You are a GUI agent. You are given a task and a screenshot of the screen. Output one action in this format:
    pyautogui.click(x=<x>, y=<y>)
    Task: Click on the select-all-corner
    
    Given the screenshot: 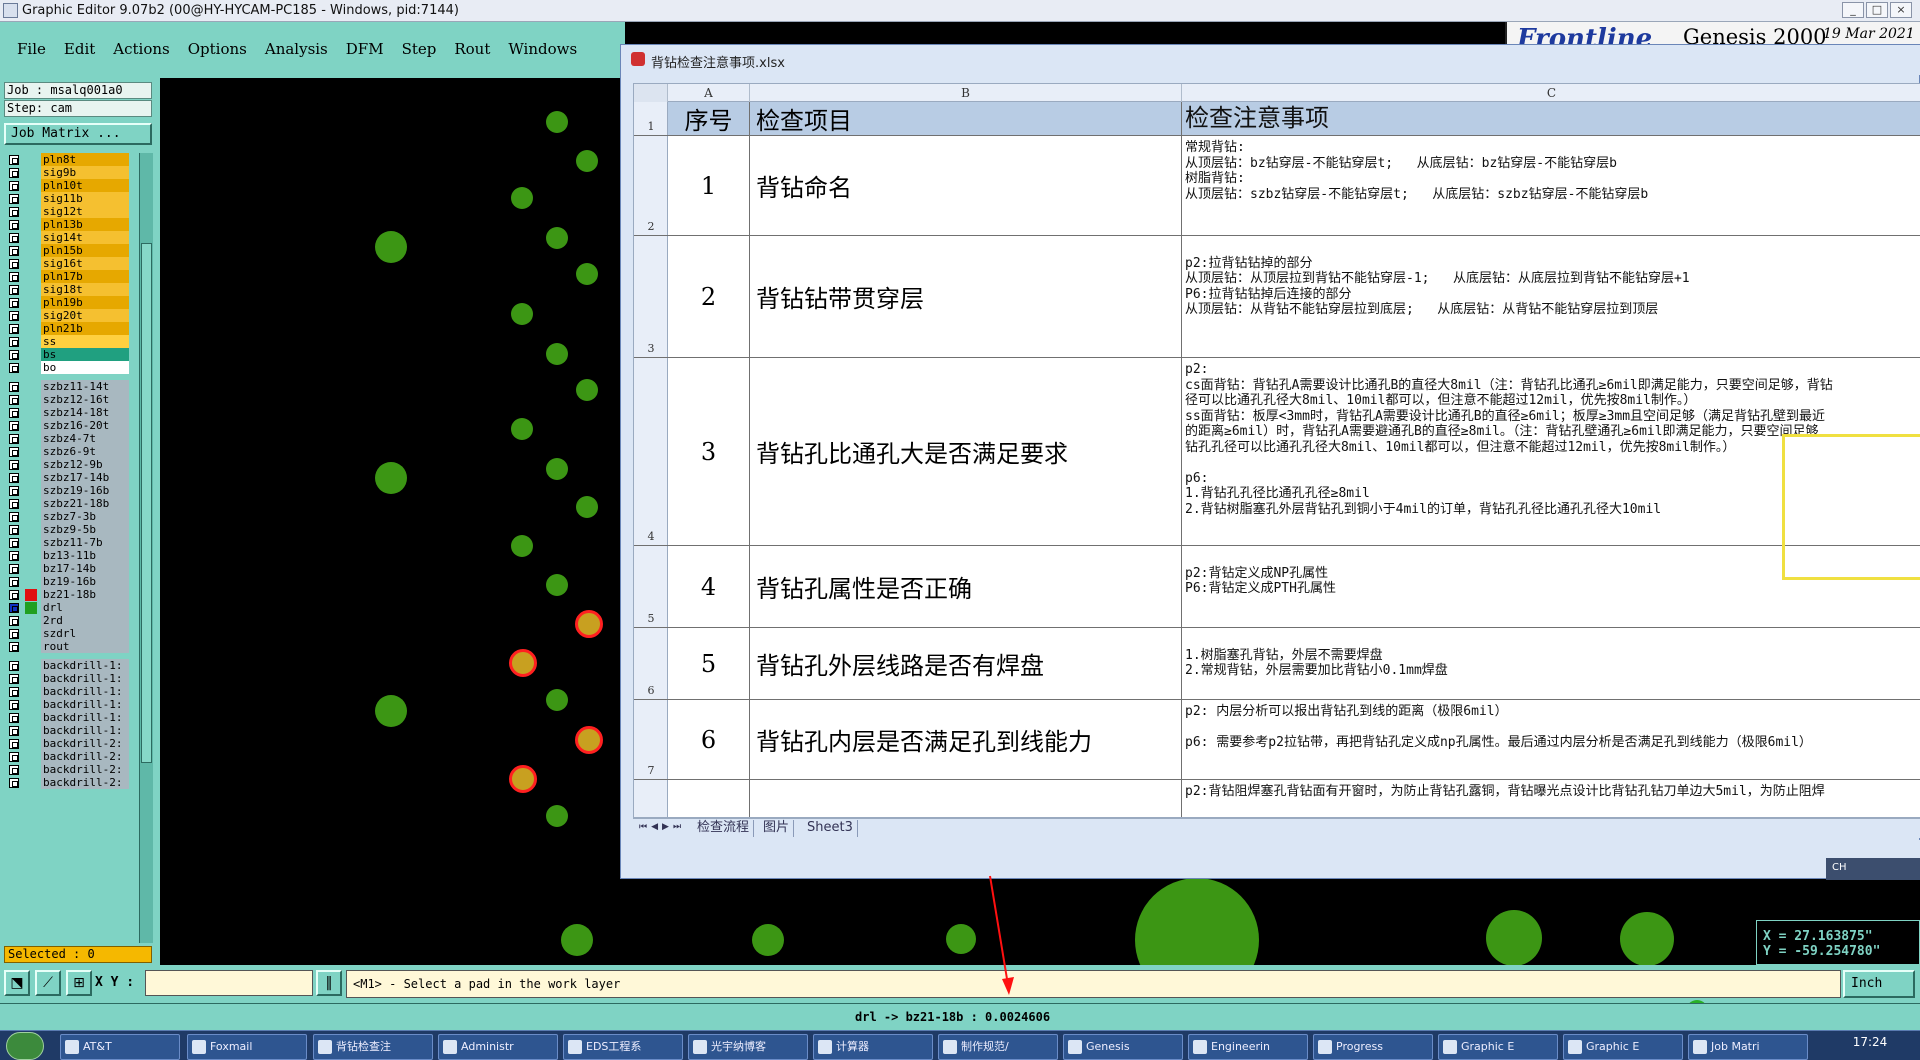 What is the action you would take?
    pyautogui.click(x=651, y=93)
    